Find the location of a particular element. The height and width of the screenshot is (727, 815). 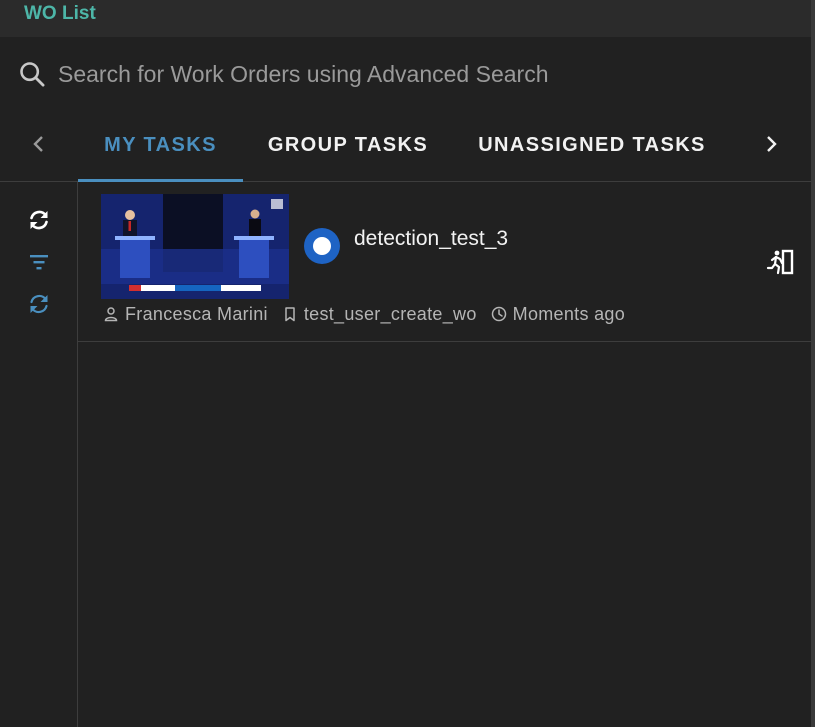

tab-unassigned-tasks: UNASSIGNED TASKS is located at coordinates (592, 148).